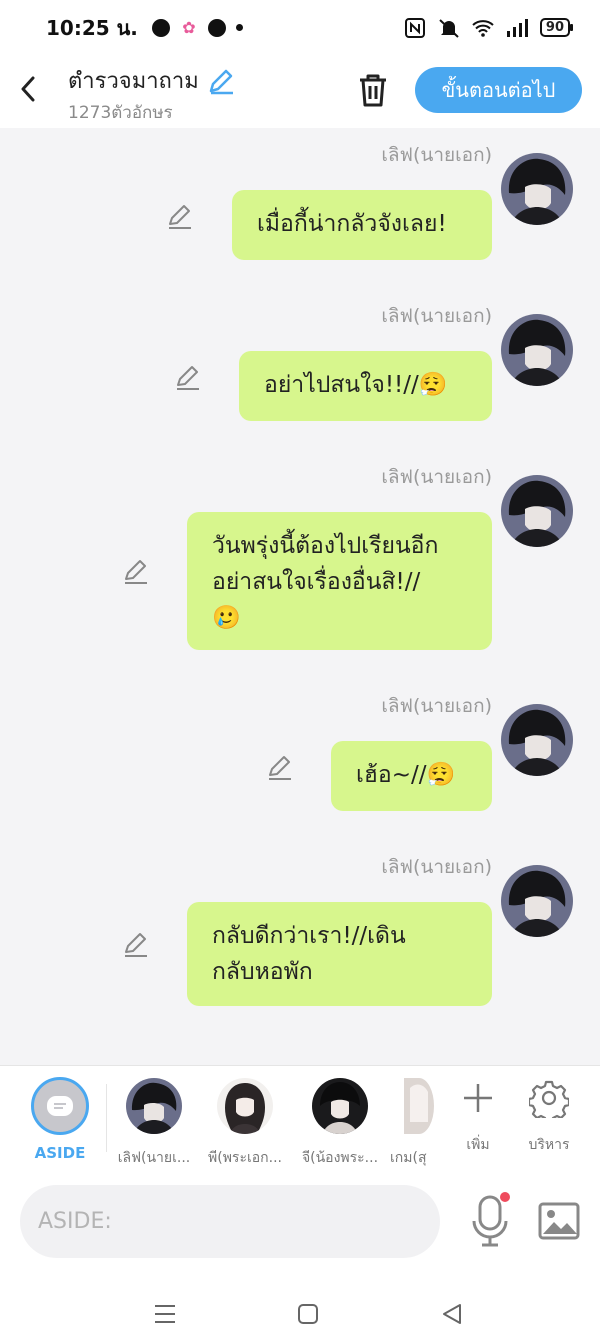 The height and width of the screenshot is (1343, 600). What do you see at coordinates (549, 1145) in the screenshot?
I see `manage-label: บริหาร` at bounding box center [549, 1145].